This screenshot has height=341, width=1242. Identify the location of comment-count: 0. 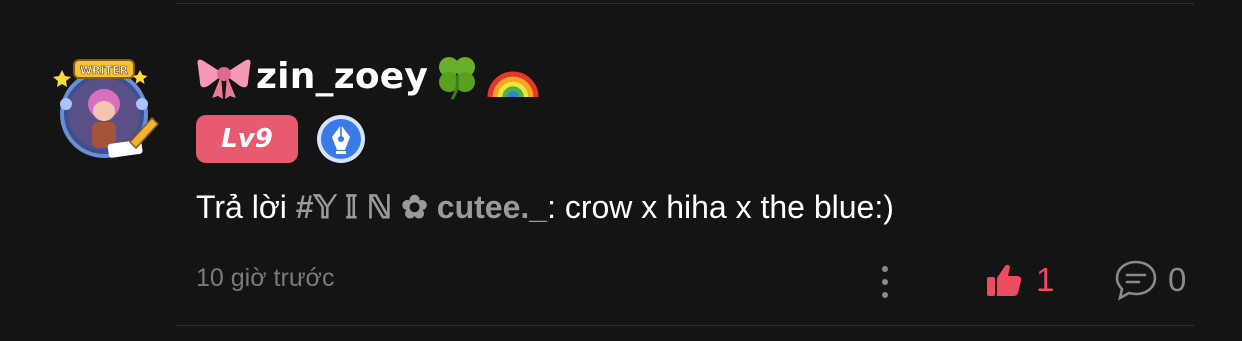
(1177, 279).